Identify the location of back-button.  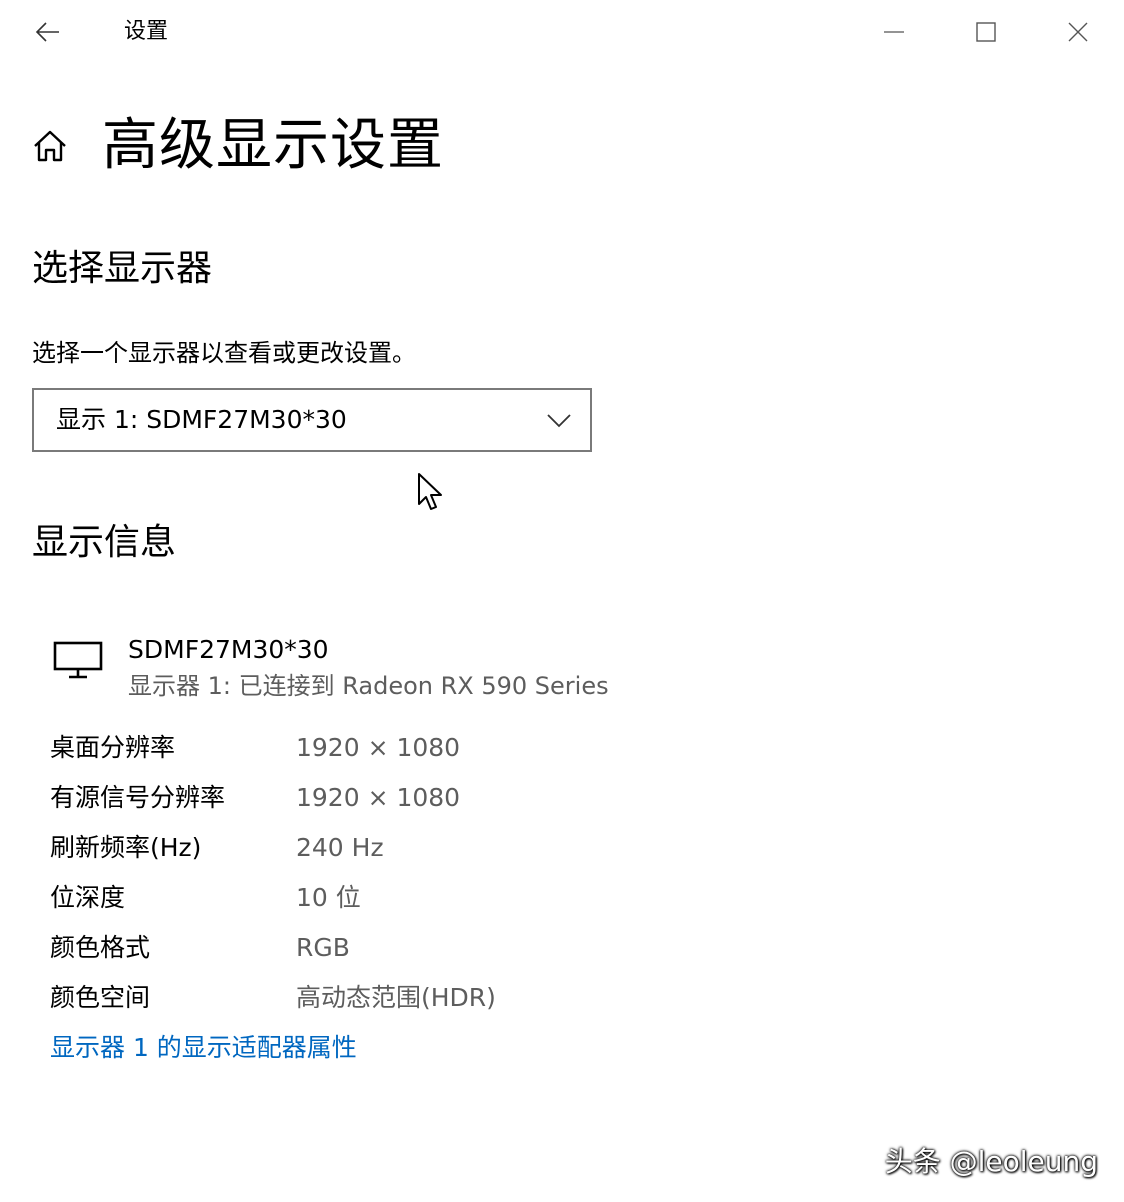
(48, 32).